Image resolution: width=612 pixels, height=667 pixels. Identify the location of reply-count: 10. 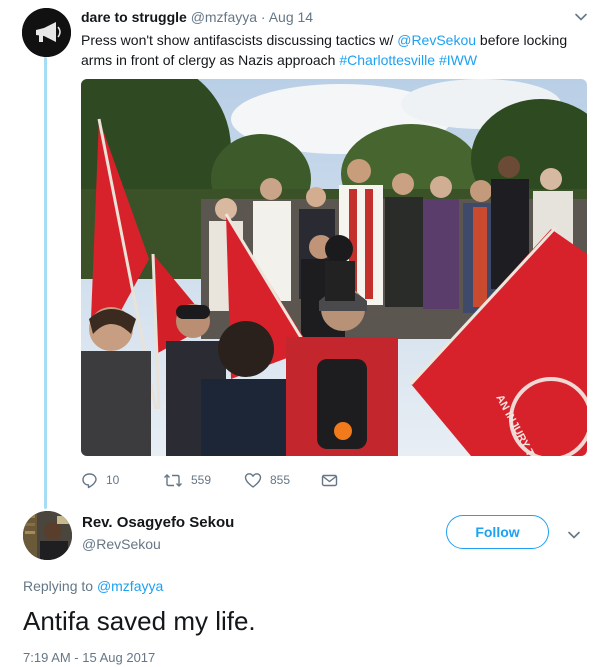
(113, 480).